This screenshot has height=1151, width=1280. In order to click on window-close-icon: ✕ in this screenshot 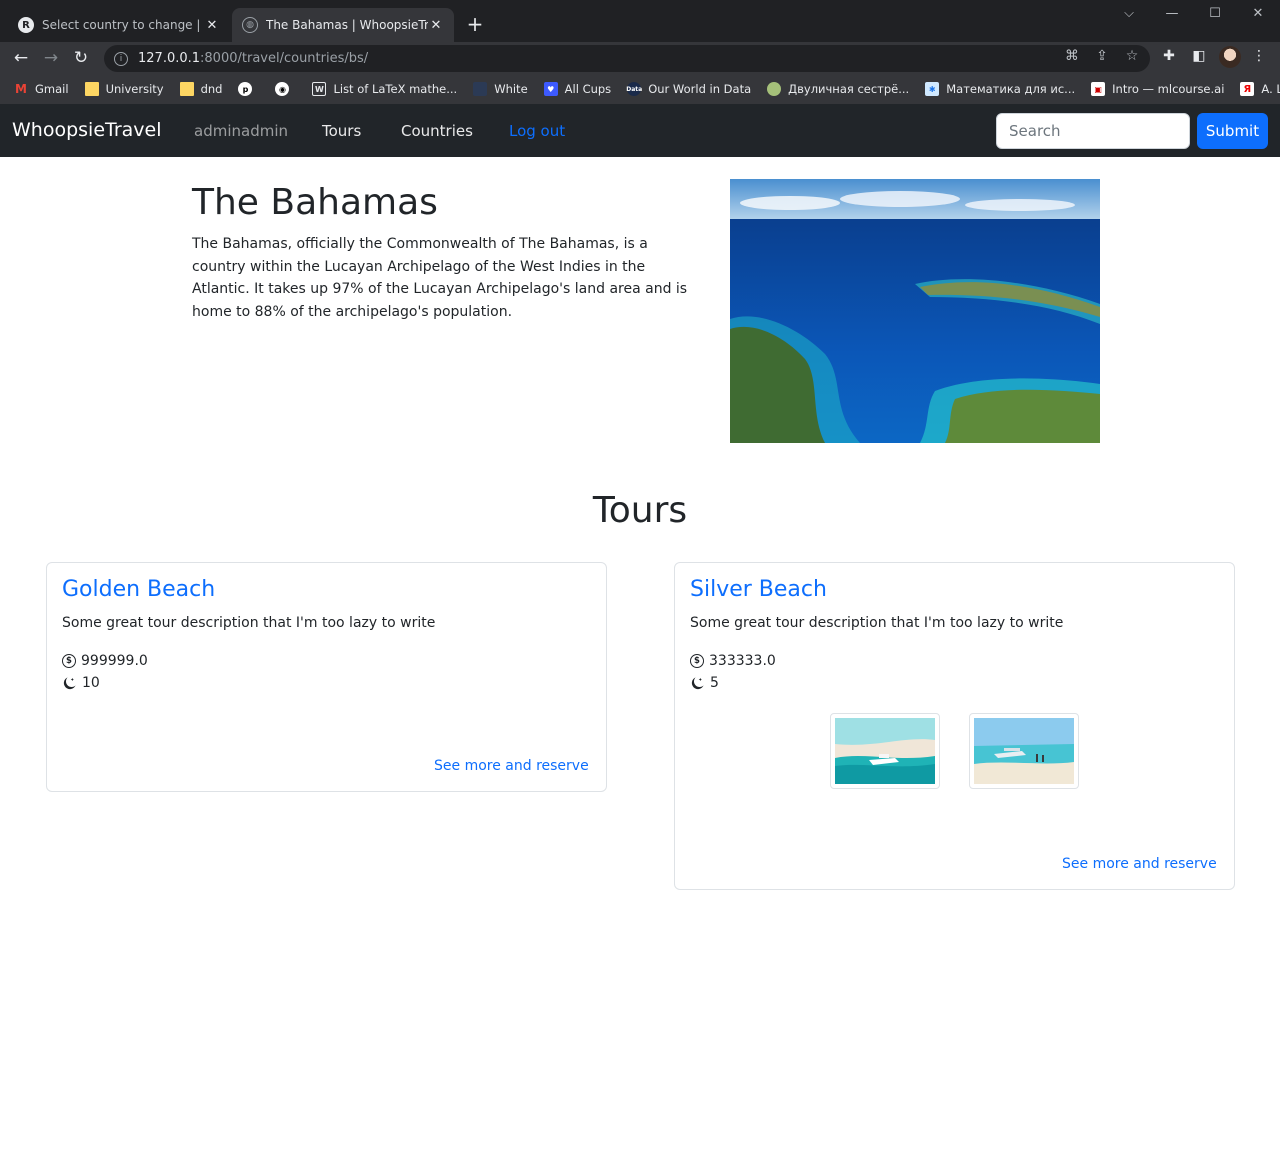, I will do `click(1258, 13)`.